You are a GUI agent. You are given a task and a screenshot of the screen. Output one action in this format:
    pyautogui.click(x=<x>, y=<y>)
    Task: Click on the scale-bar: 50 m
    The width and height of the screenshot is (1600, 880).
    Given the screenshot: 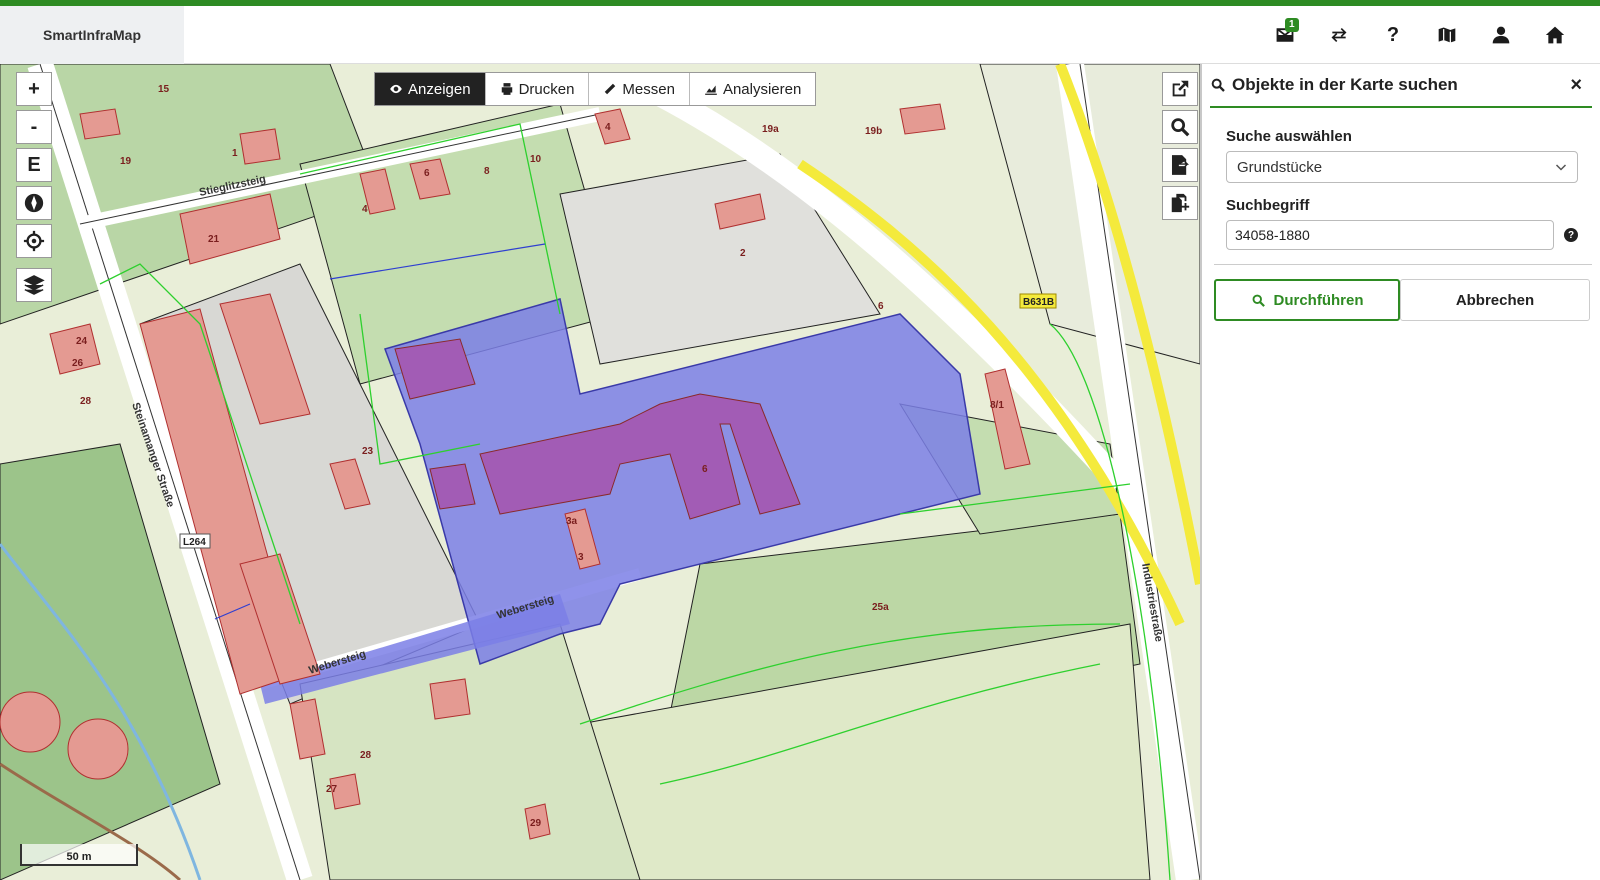 What is the action you would take?
    pyautogui.click(x=79, y=855)
    